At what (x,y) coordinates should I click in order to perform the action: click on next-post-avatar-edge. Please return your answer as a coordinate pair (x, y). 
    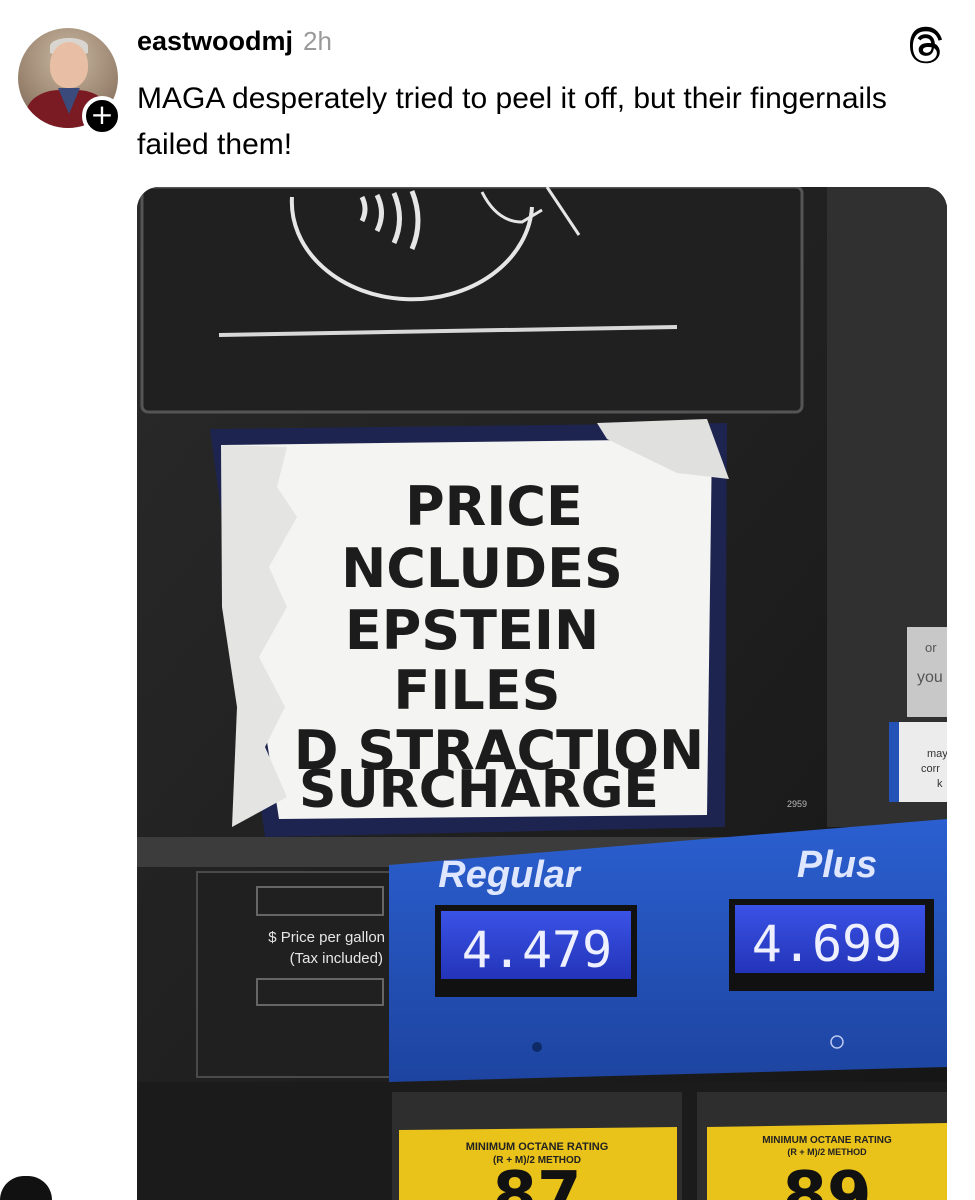
    Looking at the image, I should click on (26, 1188).